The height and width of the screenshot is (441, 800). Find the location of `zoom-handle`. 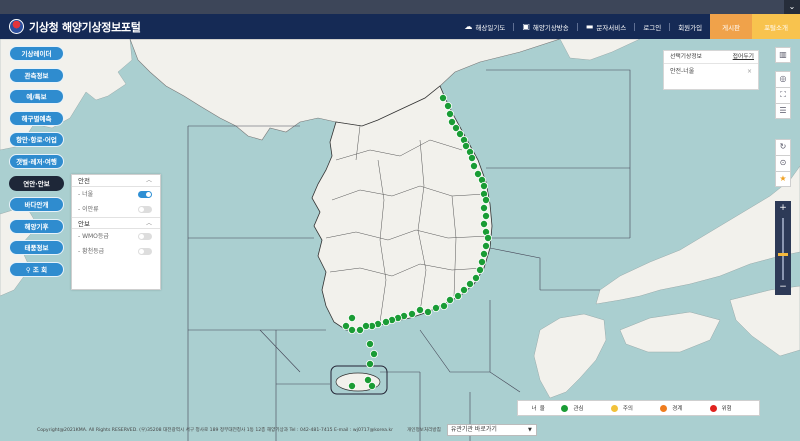

zoom-handle is located at coordinates (783, 254).